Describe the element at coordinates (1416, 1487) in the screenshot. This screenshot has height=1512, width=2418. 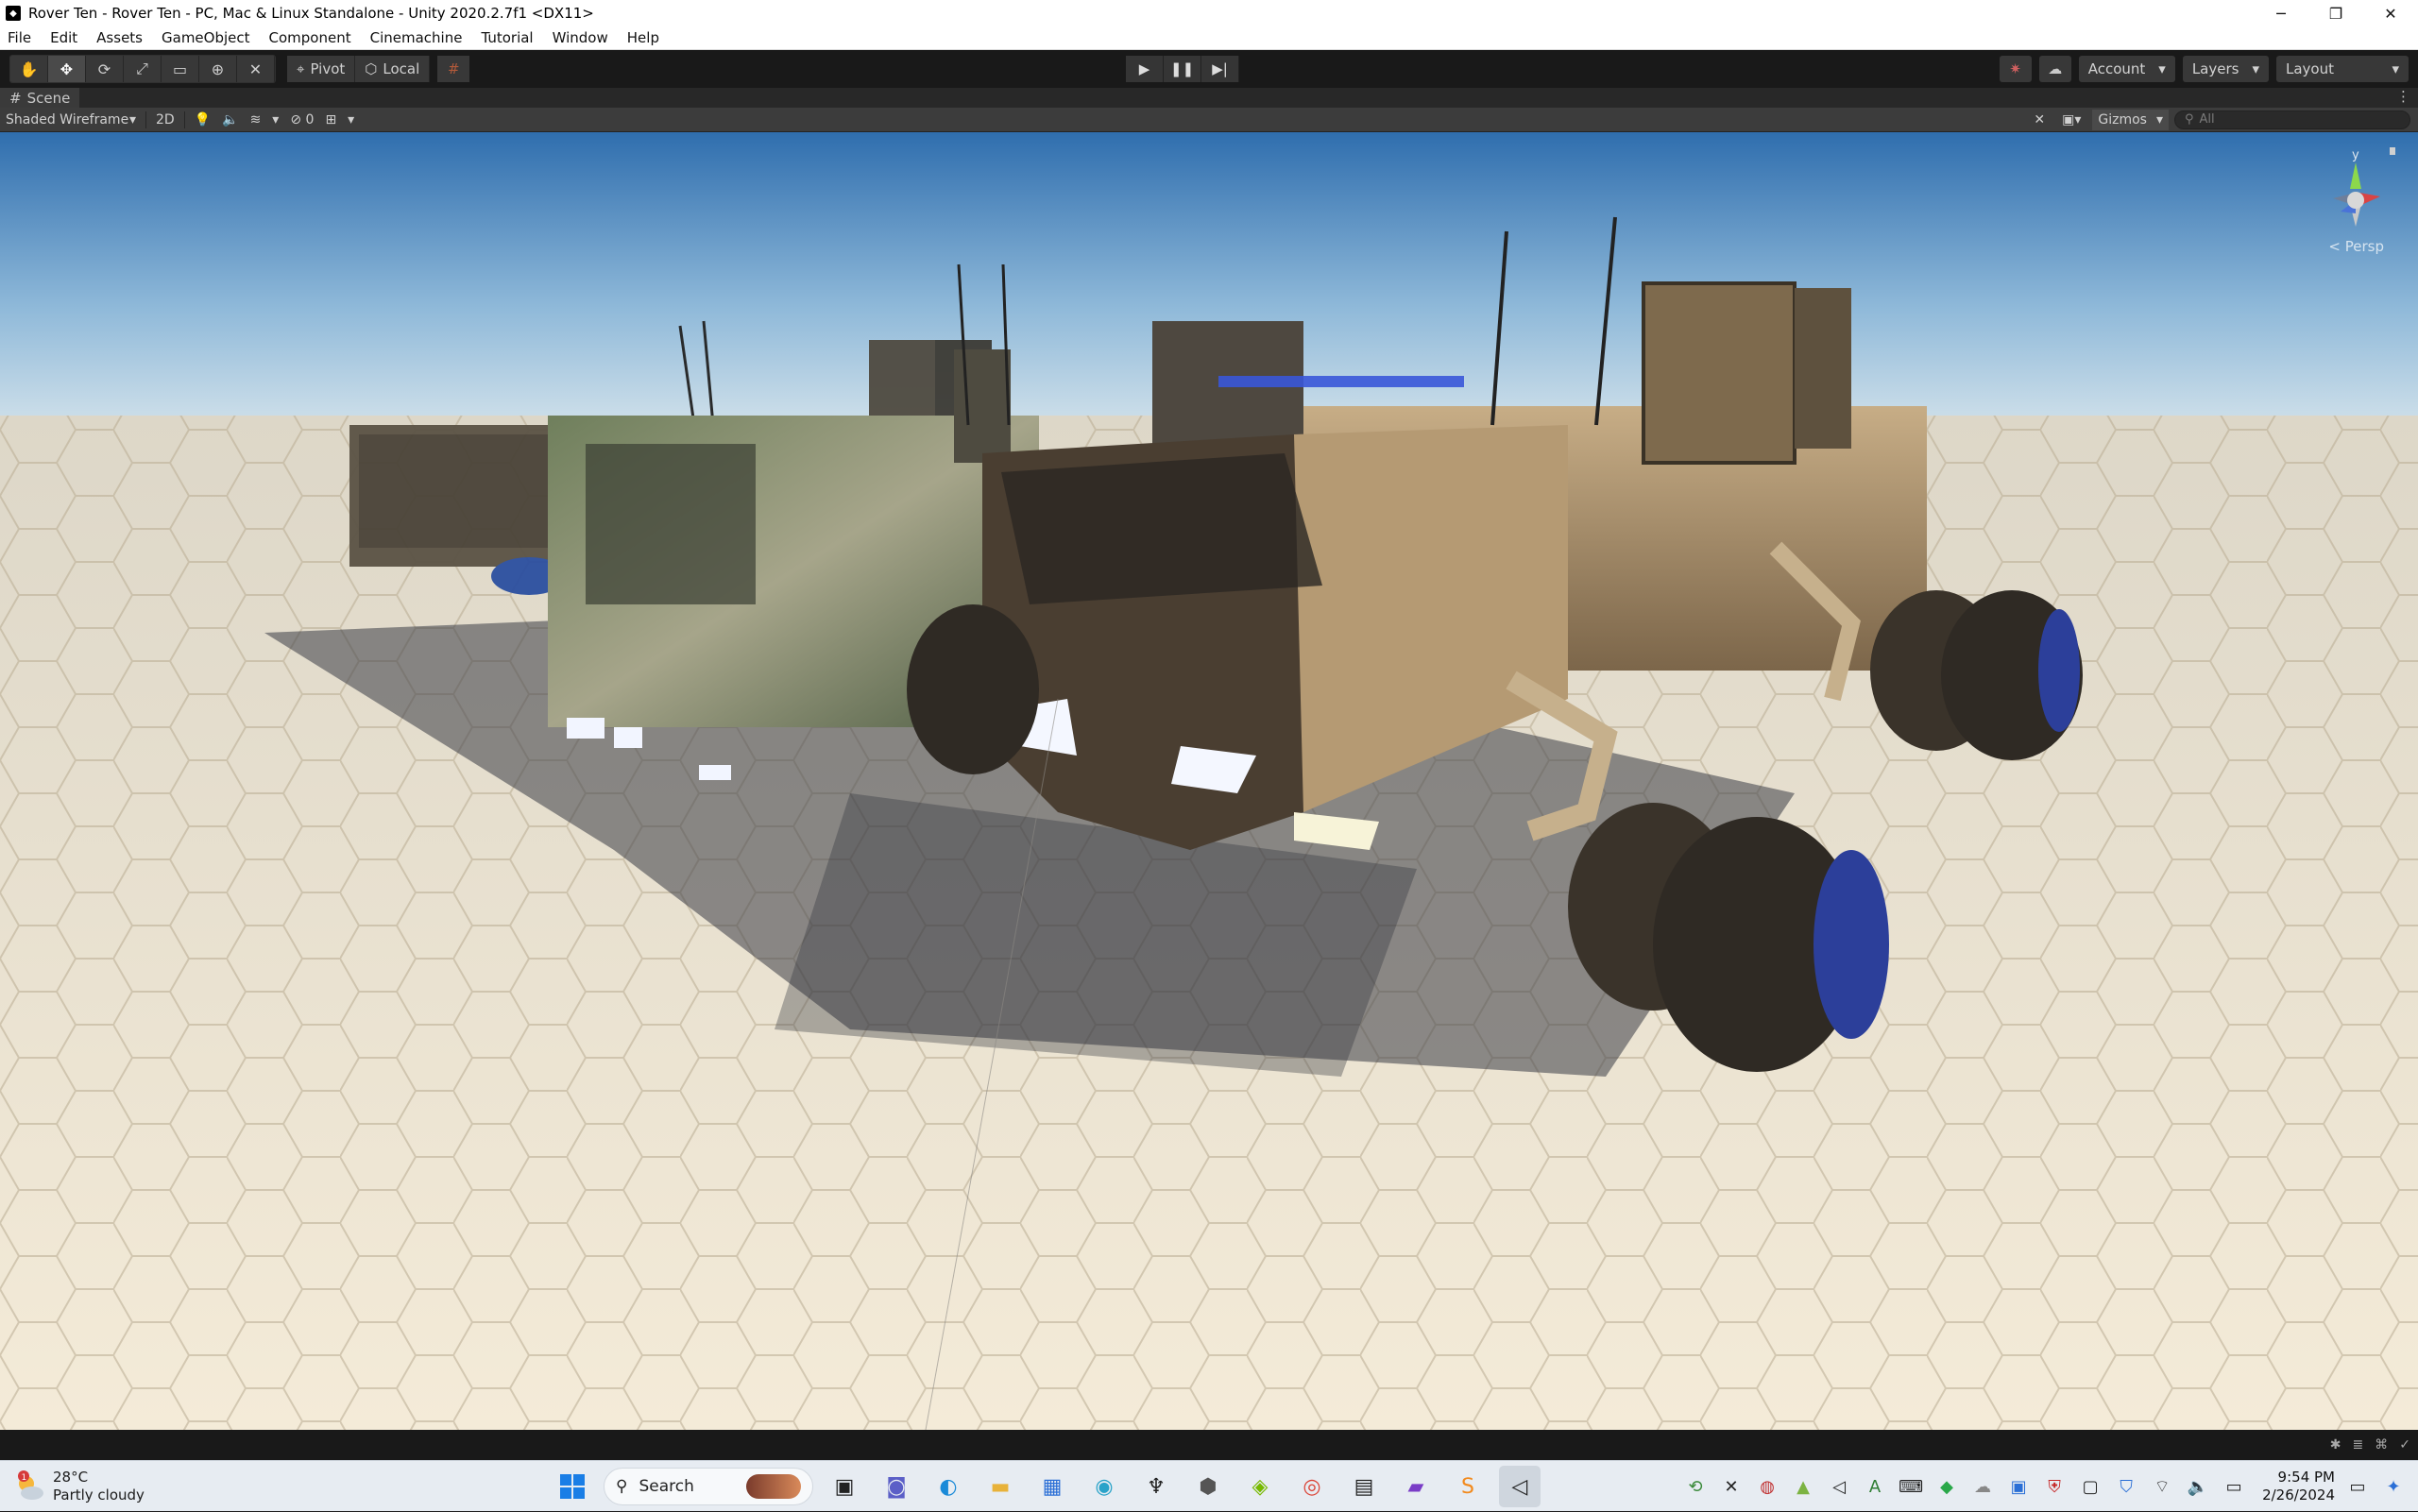
I see `clipchamp-icon: ▰` at that location.